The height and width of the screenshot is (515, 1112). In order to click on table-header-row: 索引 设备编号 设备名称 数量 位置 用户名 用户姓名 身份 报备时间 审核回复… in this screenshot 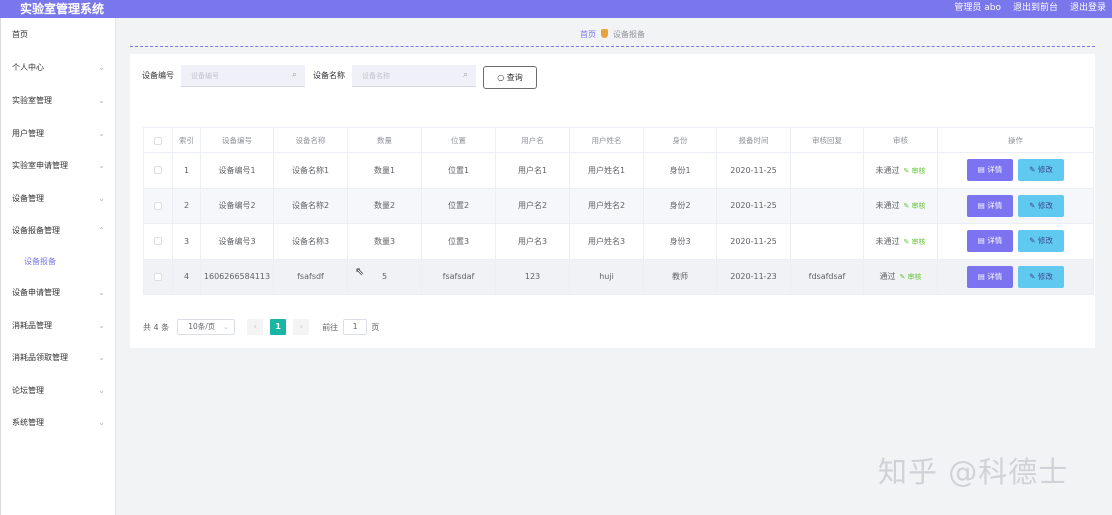, I will do `click(618, 140)`.